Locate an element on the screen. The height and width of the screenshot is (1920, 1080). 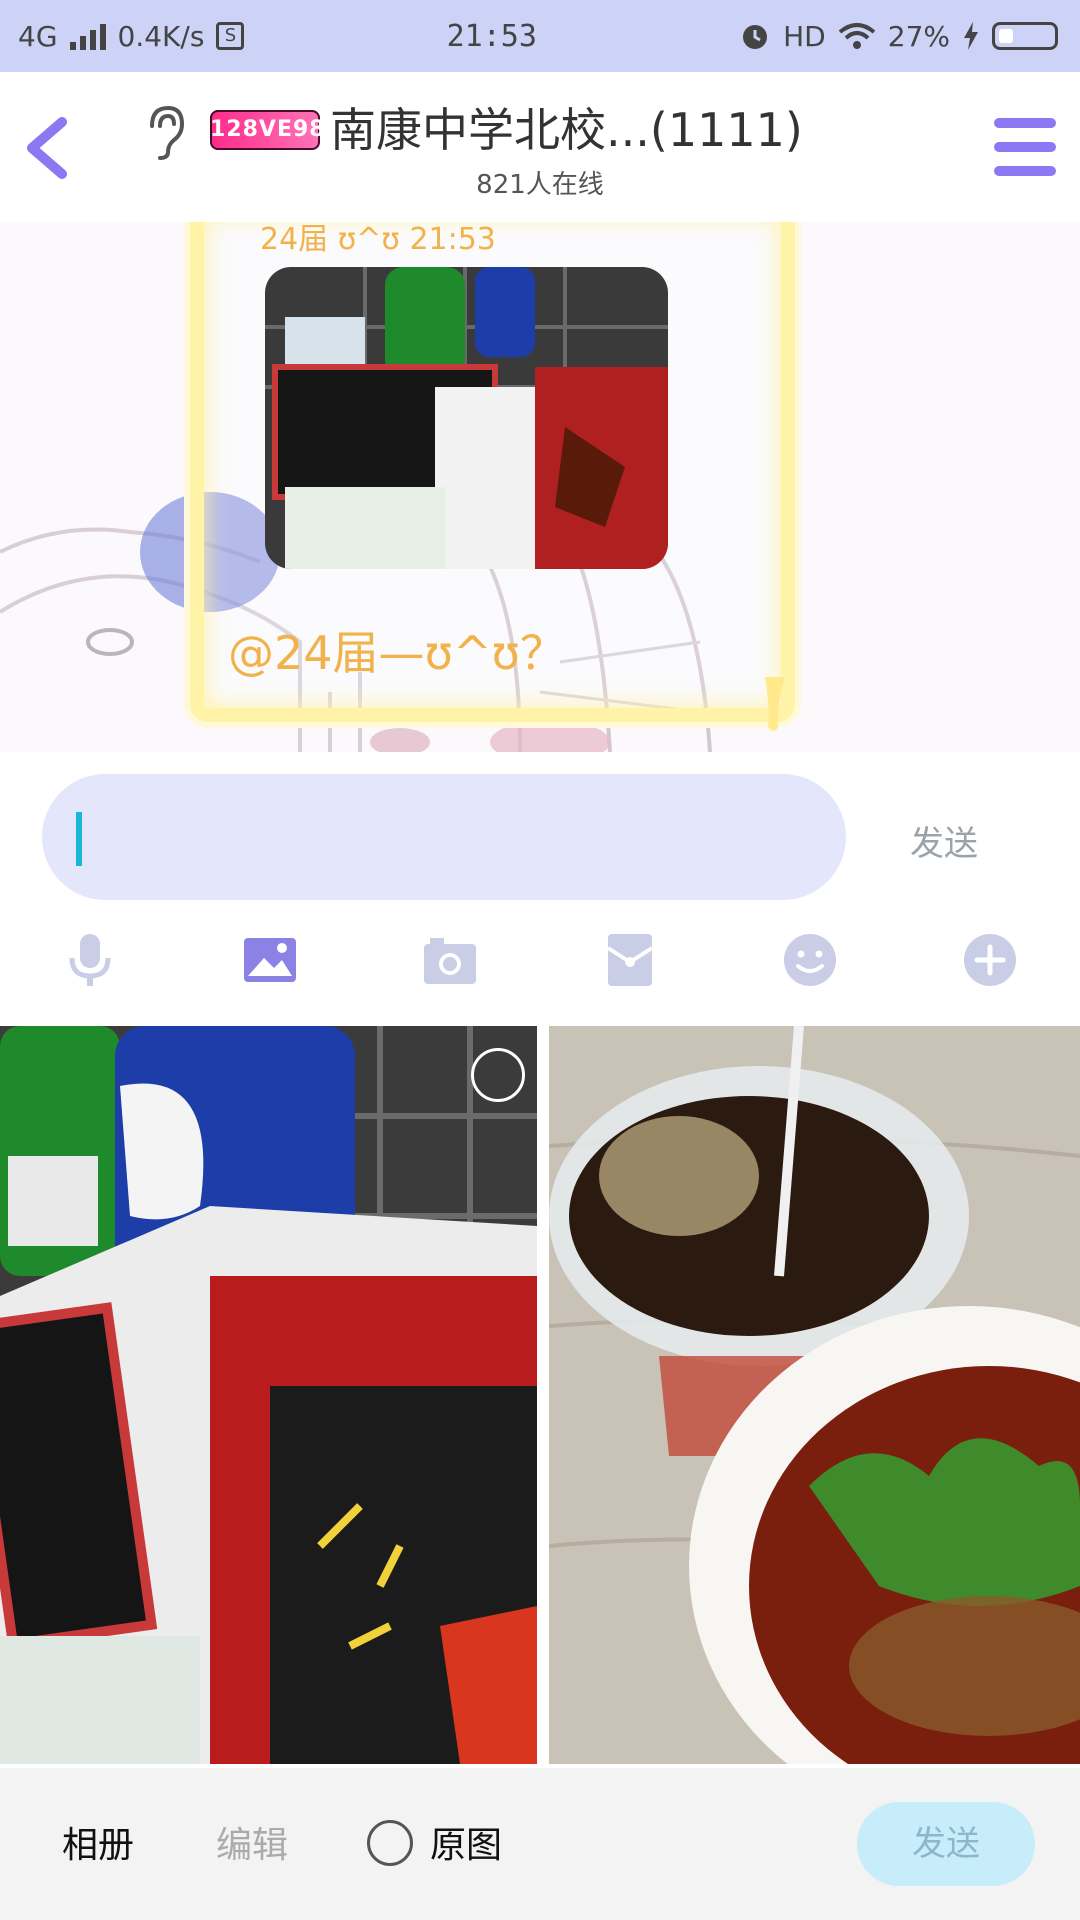
alarm-icon is located at coordinates (755, 37).